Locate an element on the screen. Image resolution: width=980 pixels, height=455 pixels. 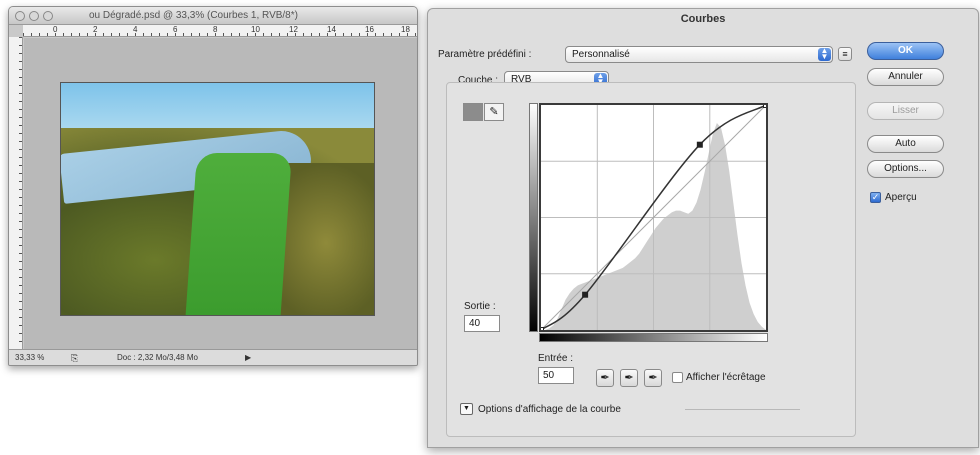
preset-select: Personnalisé ▲ ▼ is located at coordinates (699, 54).